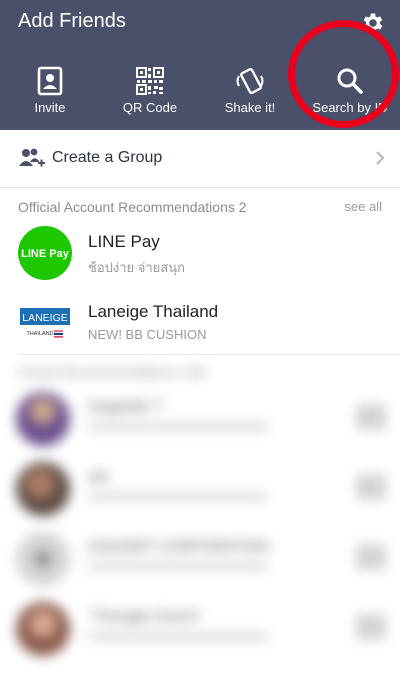 This screenshot has width=400, height=680. What do you see at coordinates (136, 267) in the screenshot?
I see `account-subtitle: ช้อปง่าย จ่ายสนุก` at bounding box center [136, 267].